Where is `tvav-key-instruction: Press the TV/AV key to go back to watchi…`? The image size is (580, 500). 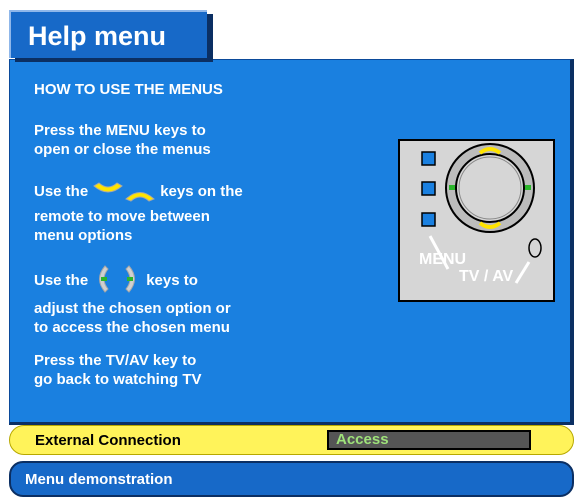 tvav-key-instruction: Press the TV/AV key to go back to watchi… is located at coordinates (118, 370).